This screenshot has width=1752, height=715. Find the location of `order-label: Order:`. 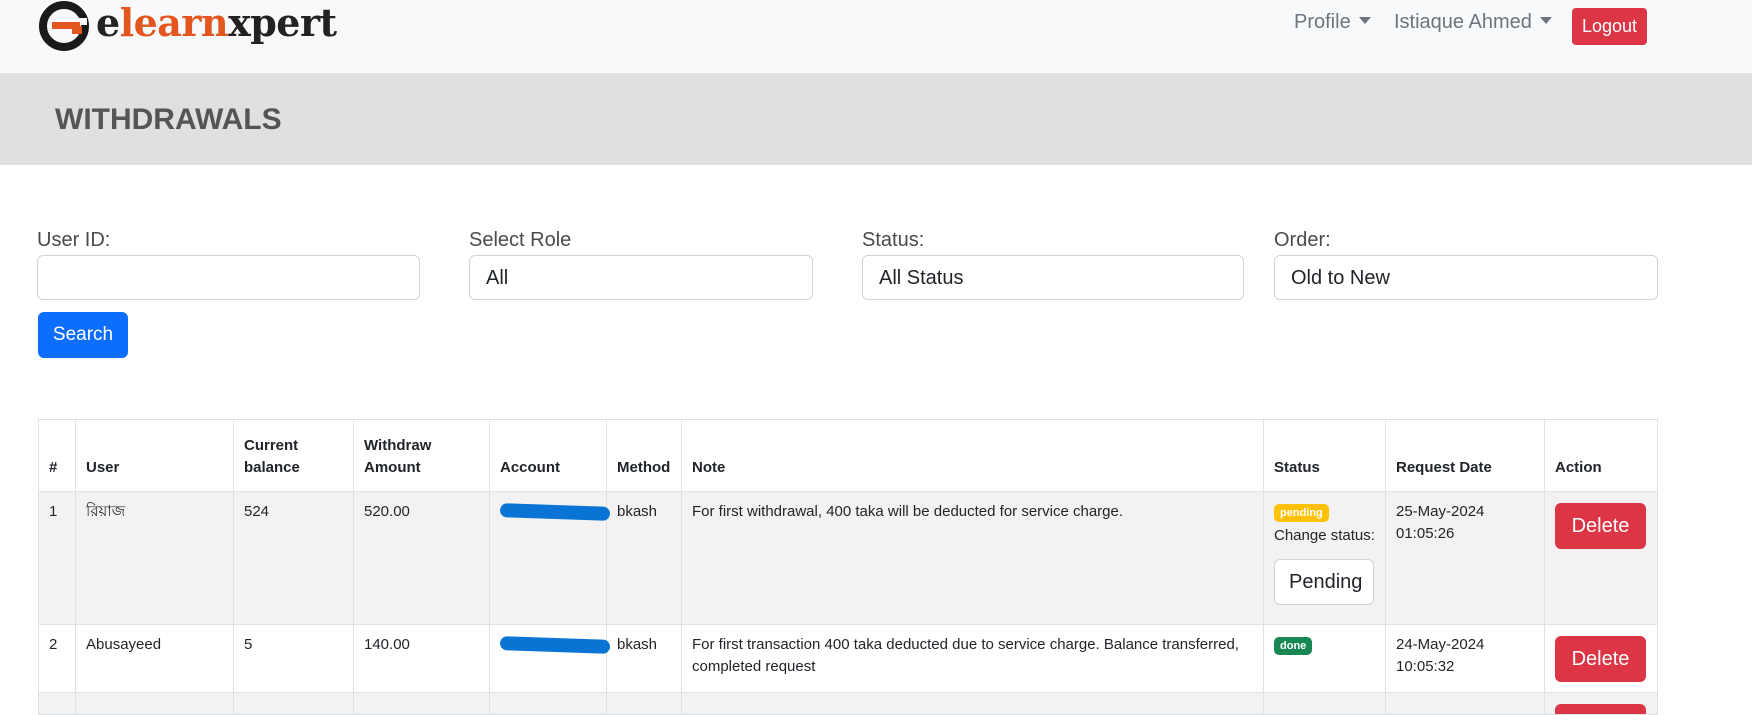

order-label: Order: is located at coordinates (1302, 240).